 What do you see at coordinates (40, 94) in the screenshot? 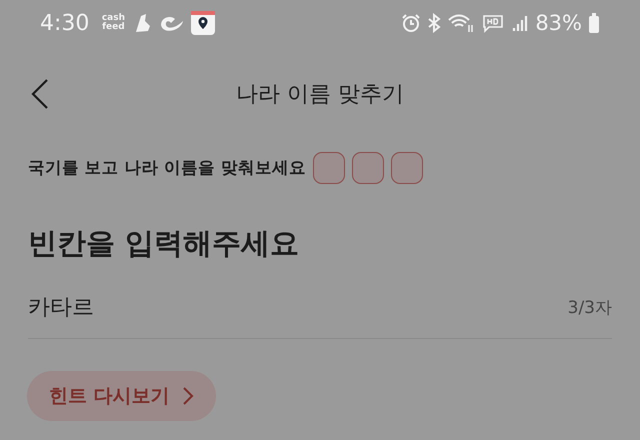
I see `back-icon` at bounding box center [40, 94].